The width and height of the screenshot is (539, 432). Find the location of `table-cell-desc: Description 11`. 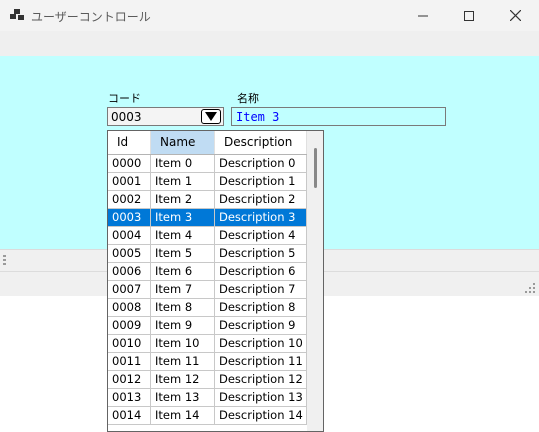

table-cell-desc: Description 11 is located at coordinates (261, 361).